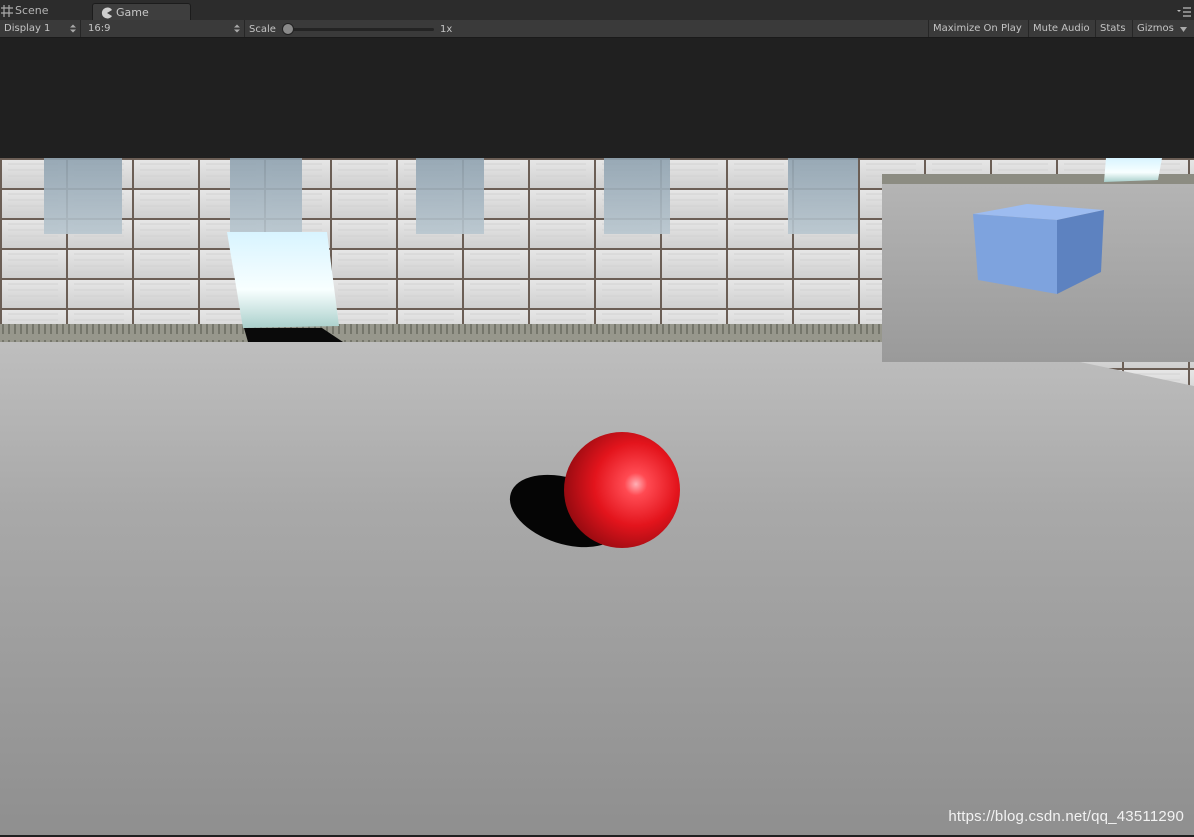 This screenshot has width=1194, height=837. Describe the element at coordinates (32, 10) in the screenshot. I see `tab-scene-label: Scene` at that location.